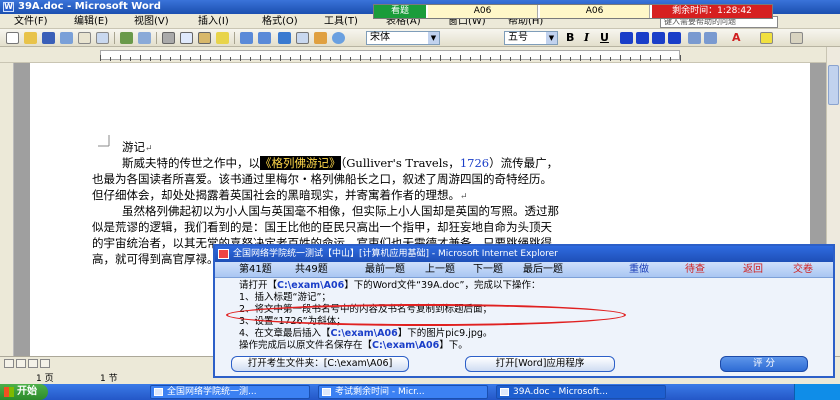 The height and width of the screenshot is (400, 840). Describe the element at coordinates (586, 38) in the screenshot. I see `italic-button: I` at that location.